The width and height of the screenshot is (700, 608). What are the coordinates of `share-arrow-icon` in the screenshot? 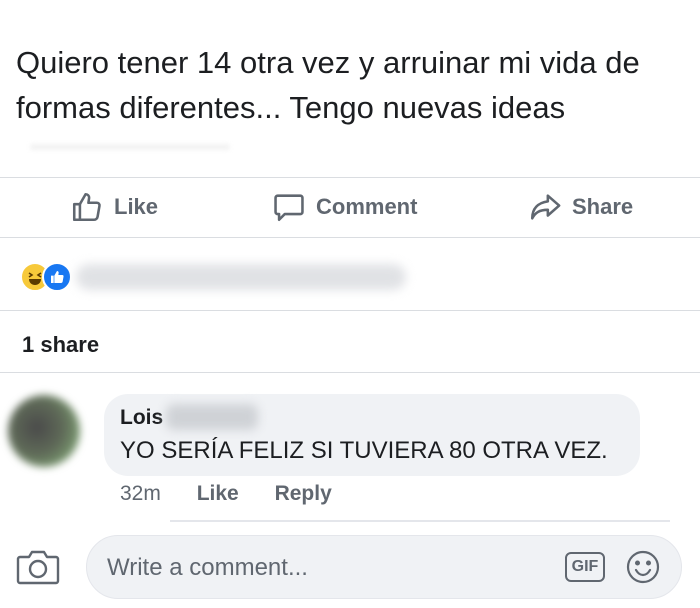 It's located at (545, 207).